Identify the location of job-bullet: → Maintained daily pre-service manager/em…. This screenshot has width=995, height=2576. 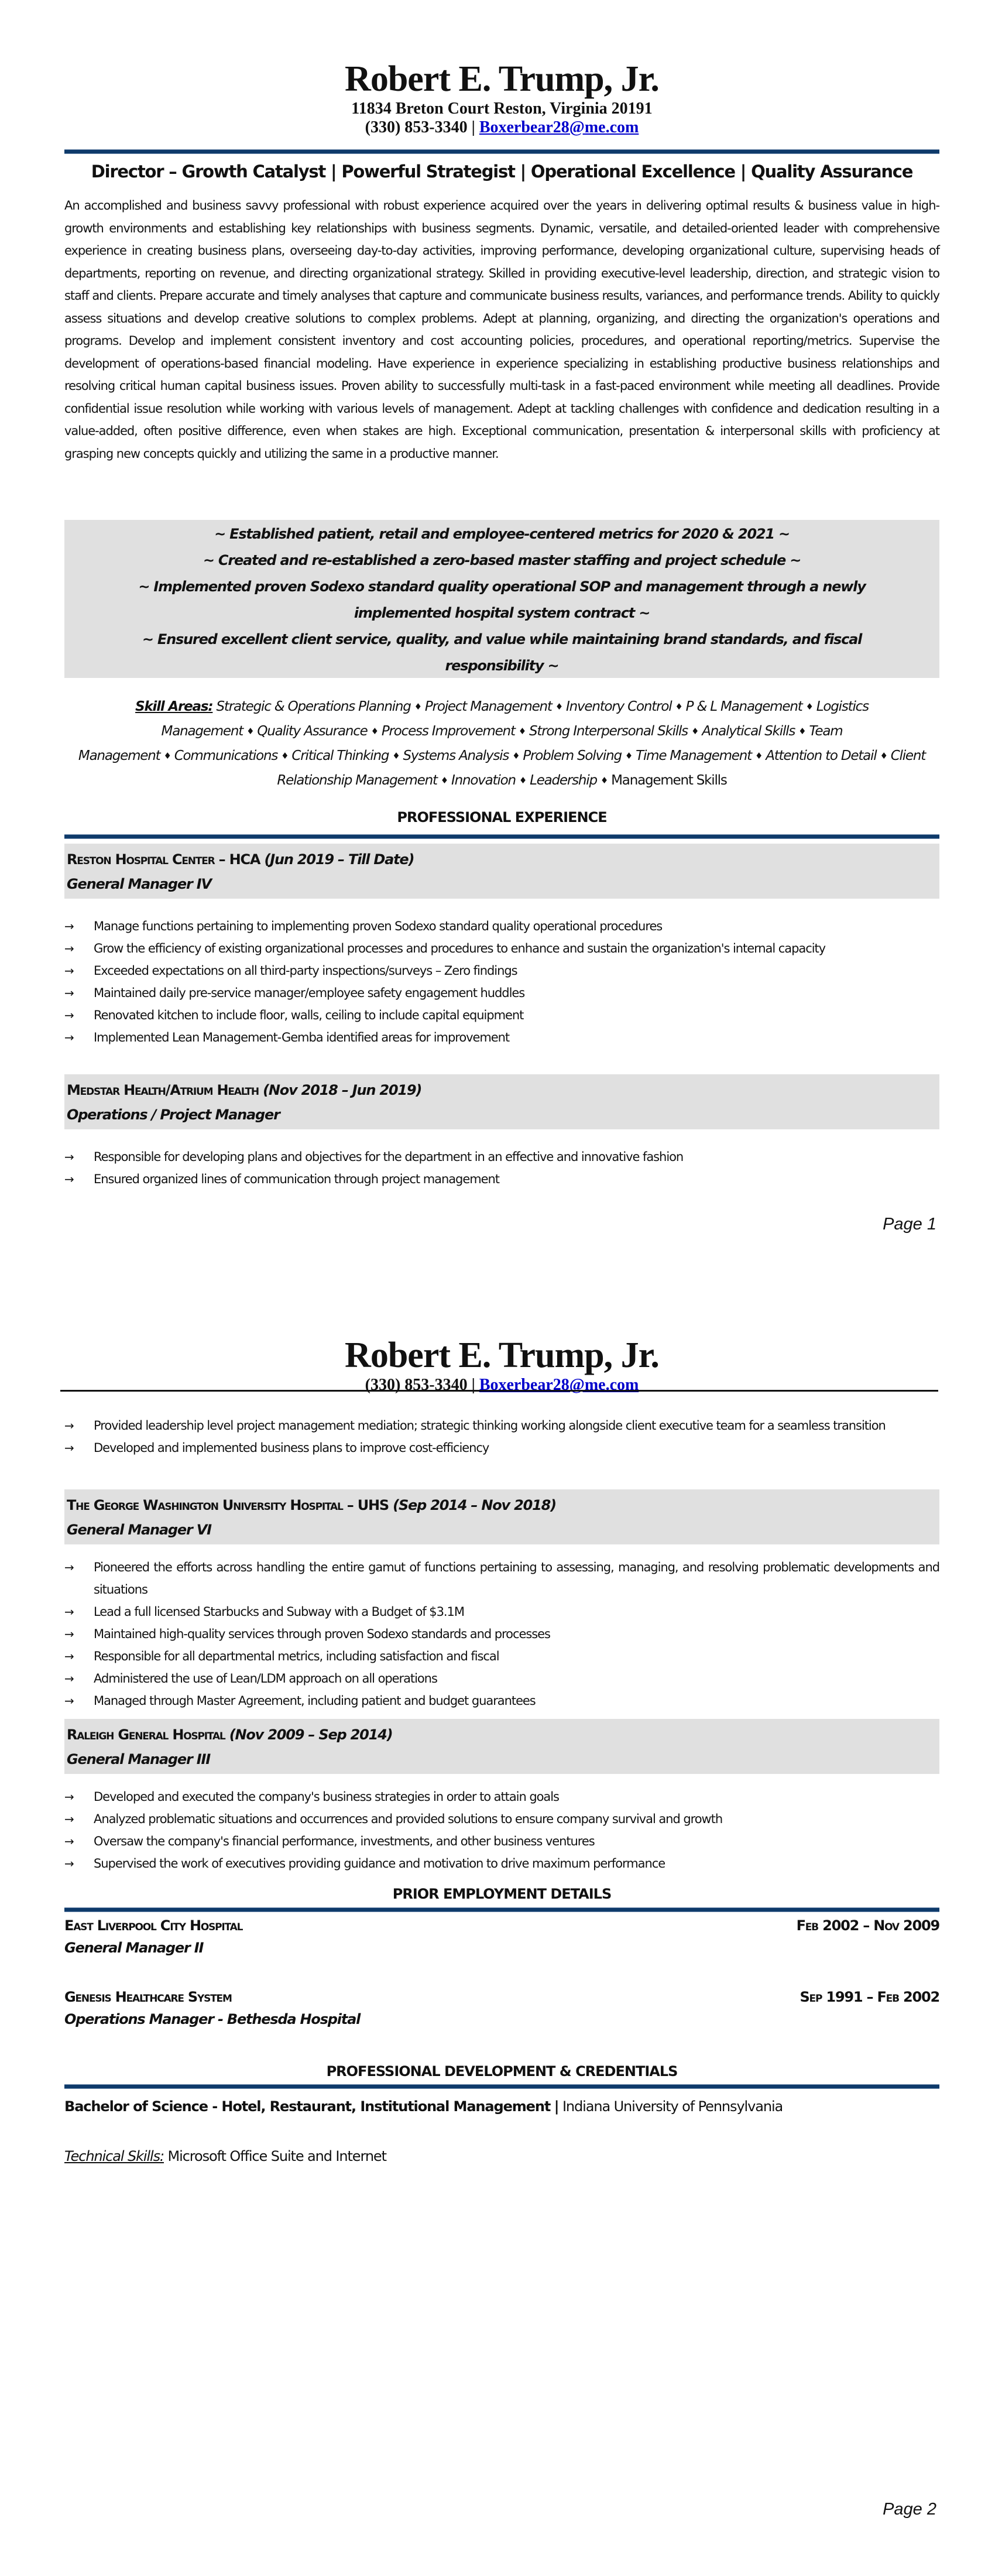
(502, 993).